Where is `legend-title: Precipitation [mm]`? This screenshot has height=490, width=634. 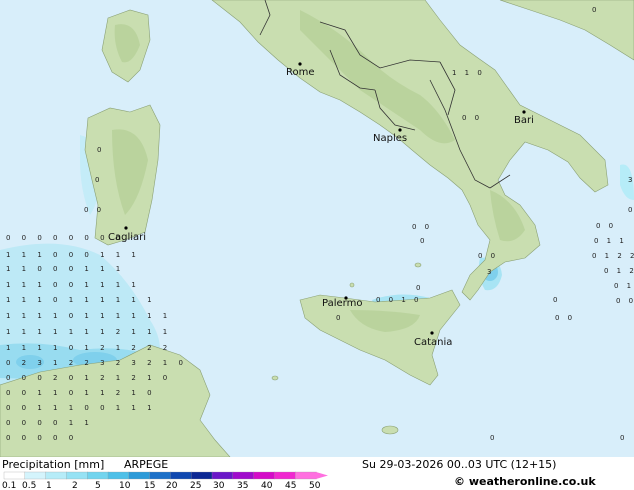 legend-title: Precipitation [mm] is located at coordinates (53, 464).